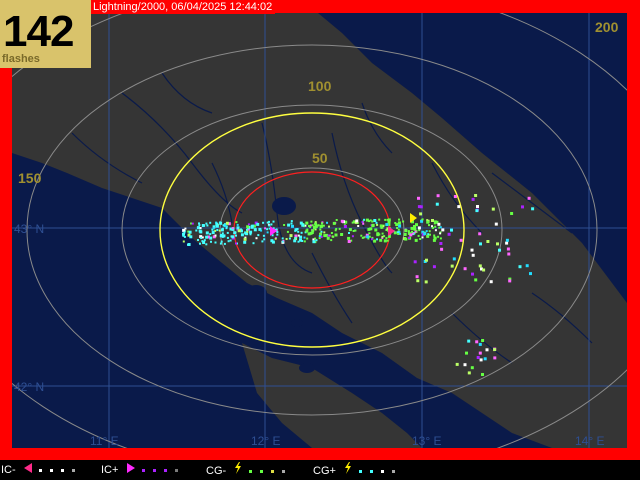 The width and height of the screenshot is (640, 480). Describe the element at coordinates (160, 470) in the screenshot. I see `legend-age-dots` at that location.